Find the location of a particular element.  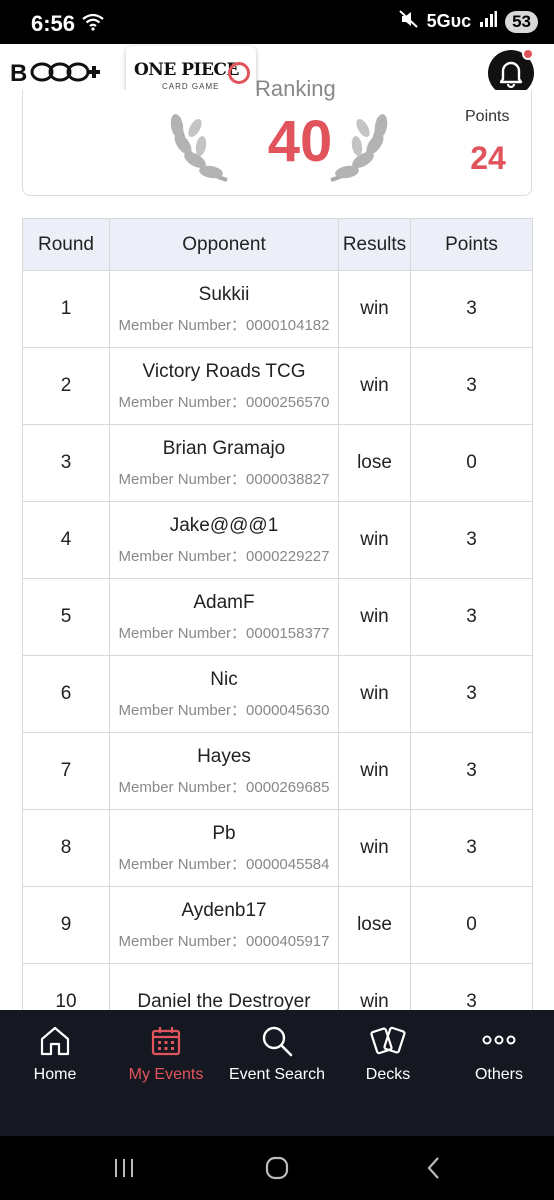

bandai-logo: B is located at coordinates (58, 73).